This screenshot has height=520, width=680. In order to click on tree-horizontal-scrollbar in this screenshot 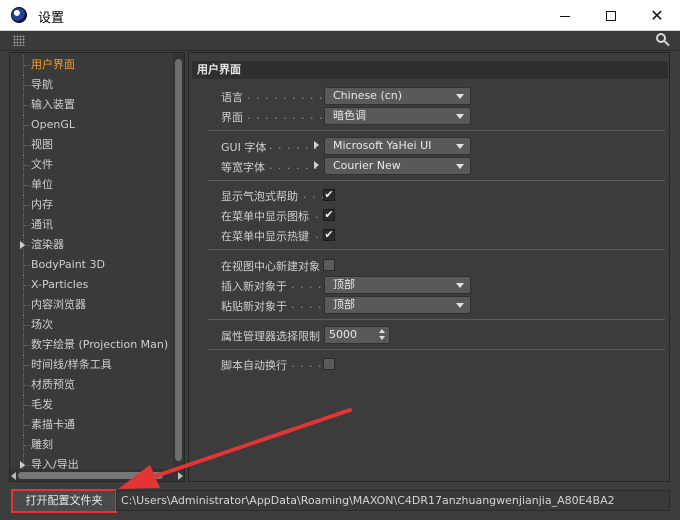, I will do `click(97, 475)`.